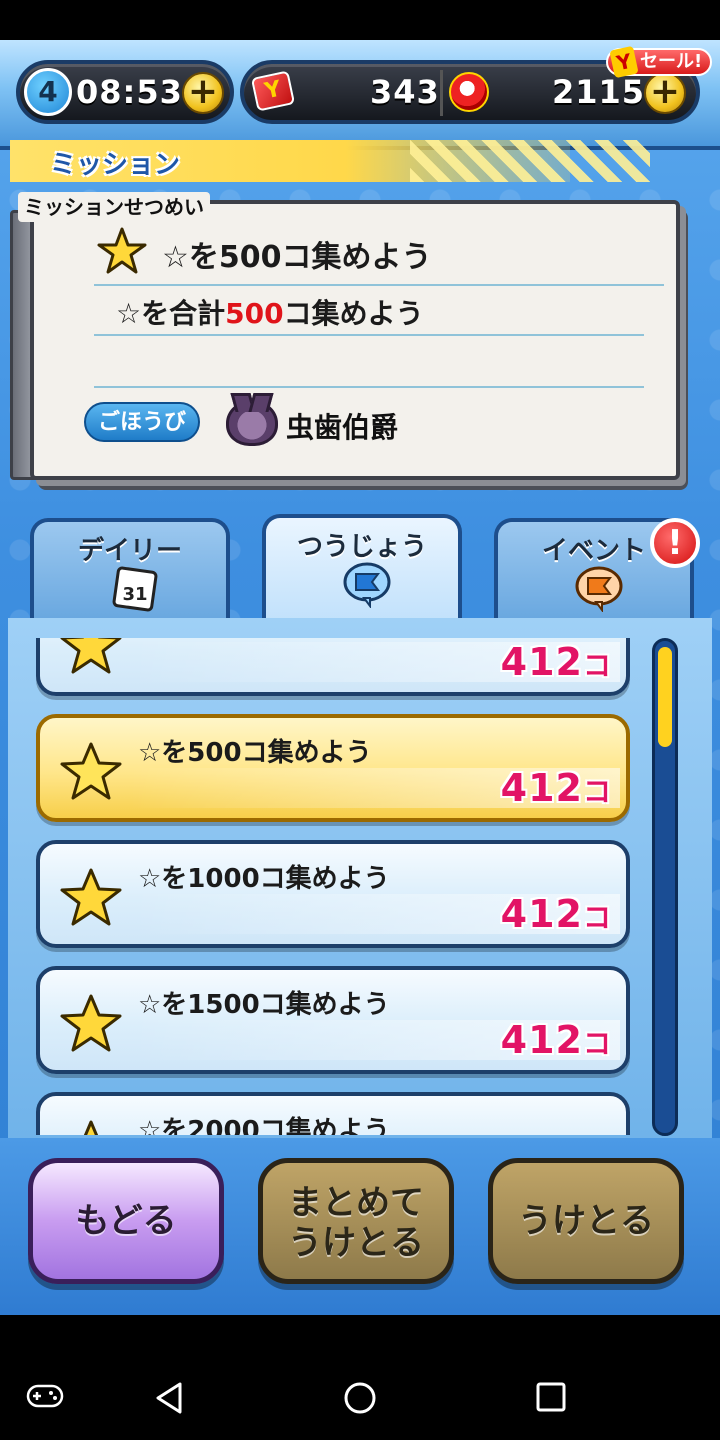  What do you see at coordinates (665, 93) in the screenshot?
I see `add-coins-button: +` at bounding box center [665, 93].